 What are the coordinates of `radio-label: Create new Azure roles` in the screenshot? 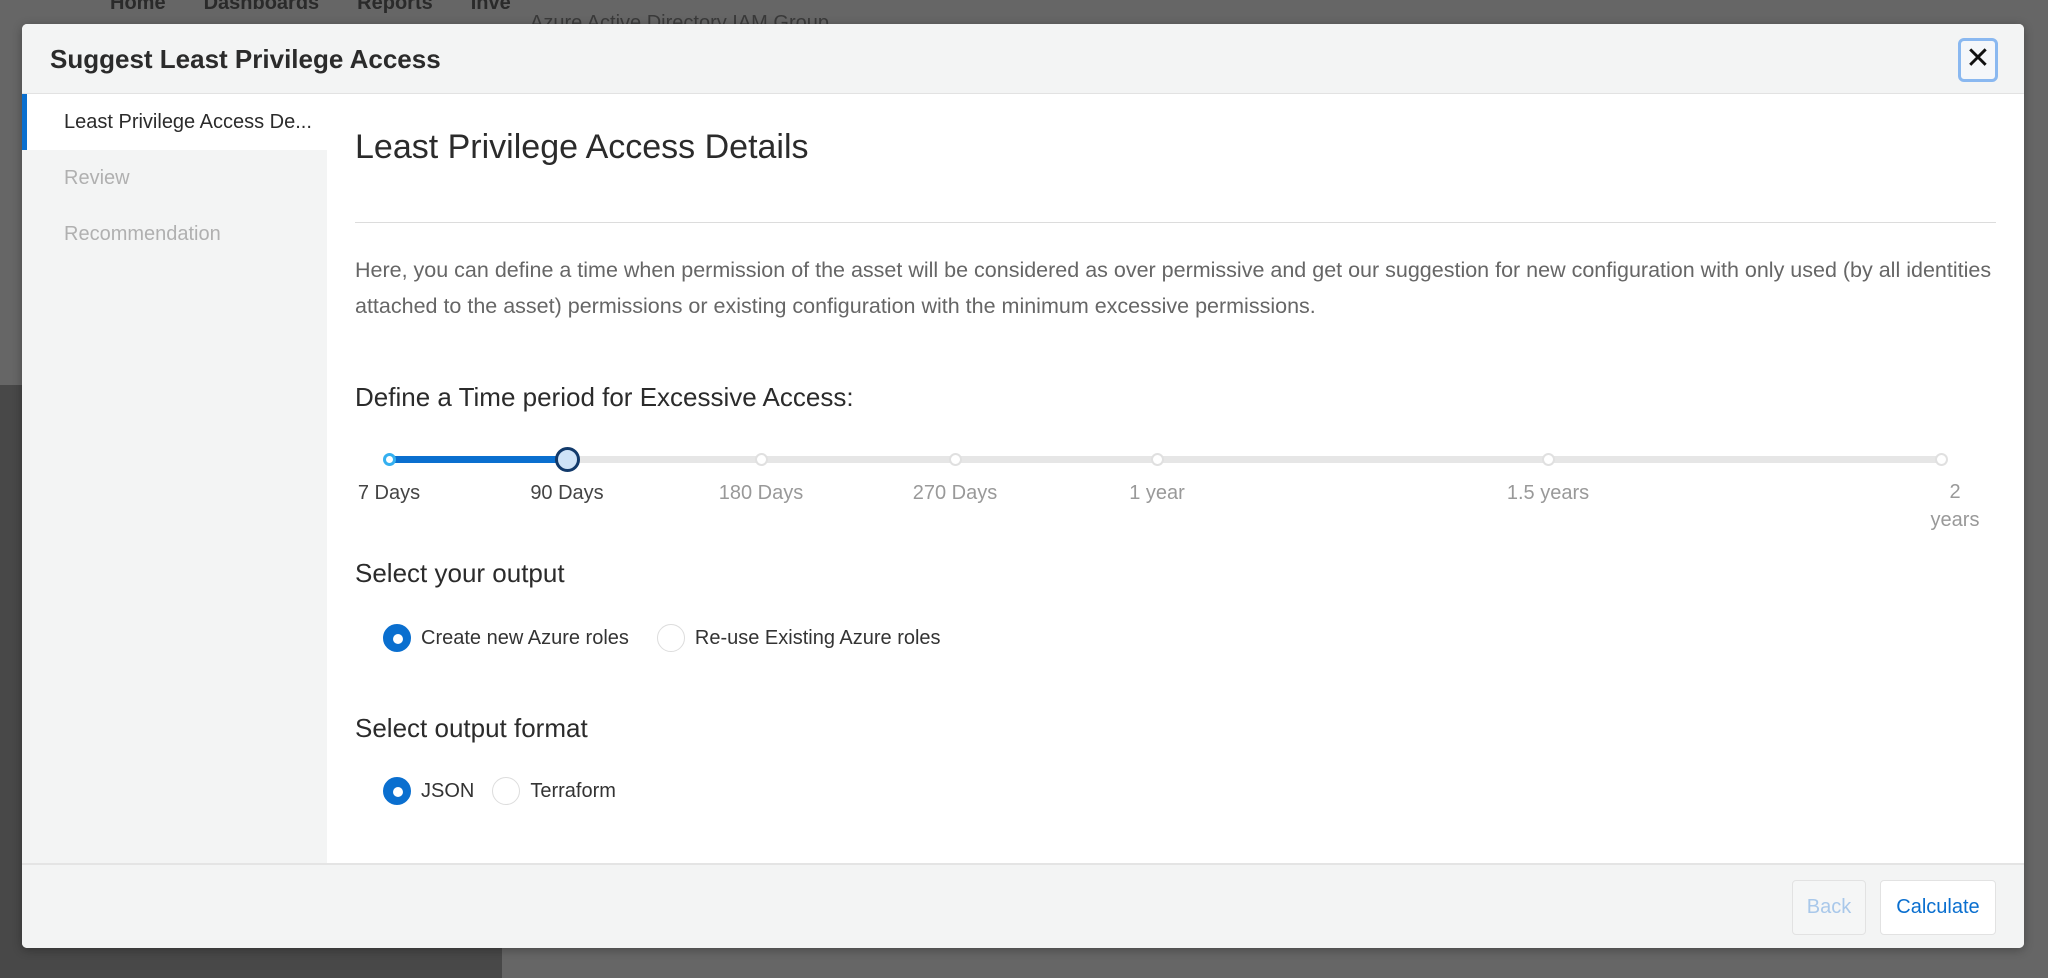 It's located at (525, 638).